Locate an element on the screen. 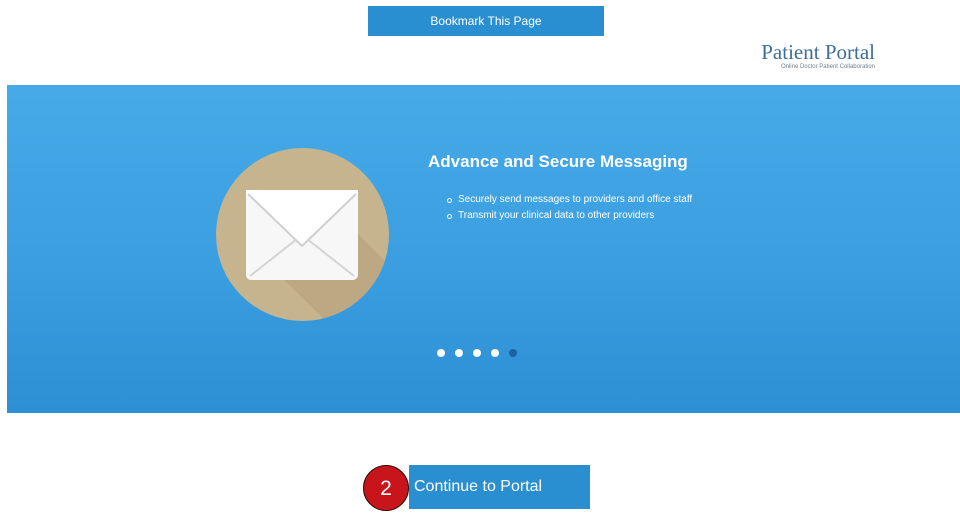  carousel-indicators is located at coordinates (477, 353).